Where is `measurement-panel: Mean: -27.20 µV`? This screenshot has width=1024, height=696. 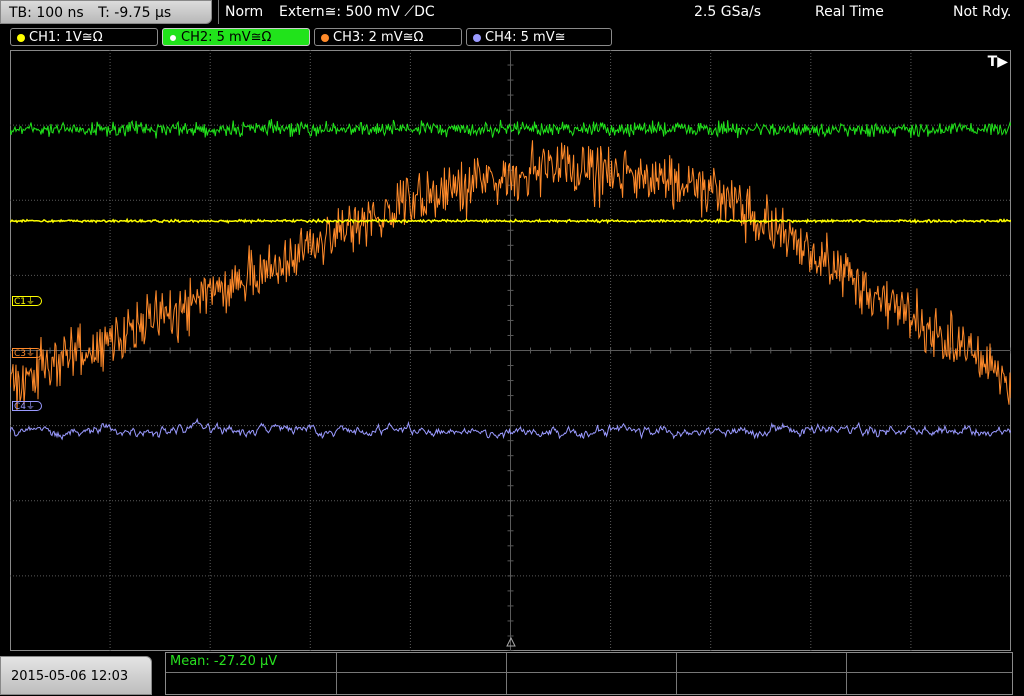
measurement-panel: Mean: -27.20 µV is located at coordinates (589, 673).